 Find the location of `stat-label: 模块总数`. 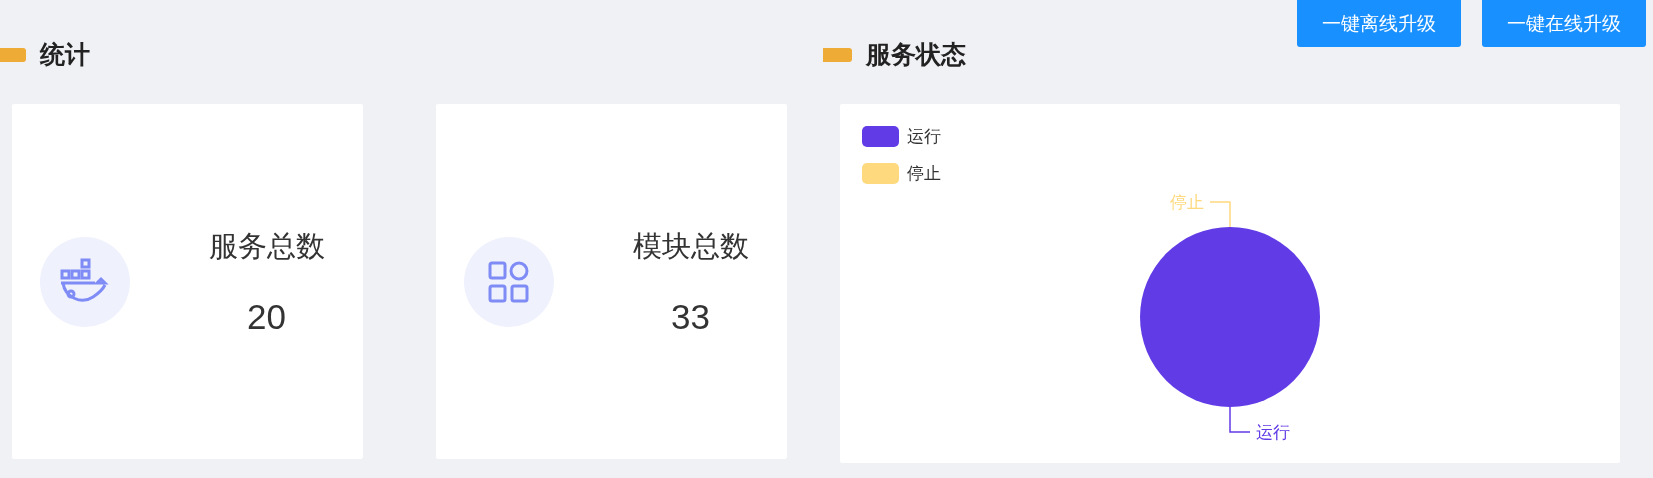

stat-label: 模块总数 is located at coordinates (690, 246).